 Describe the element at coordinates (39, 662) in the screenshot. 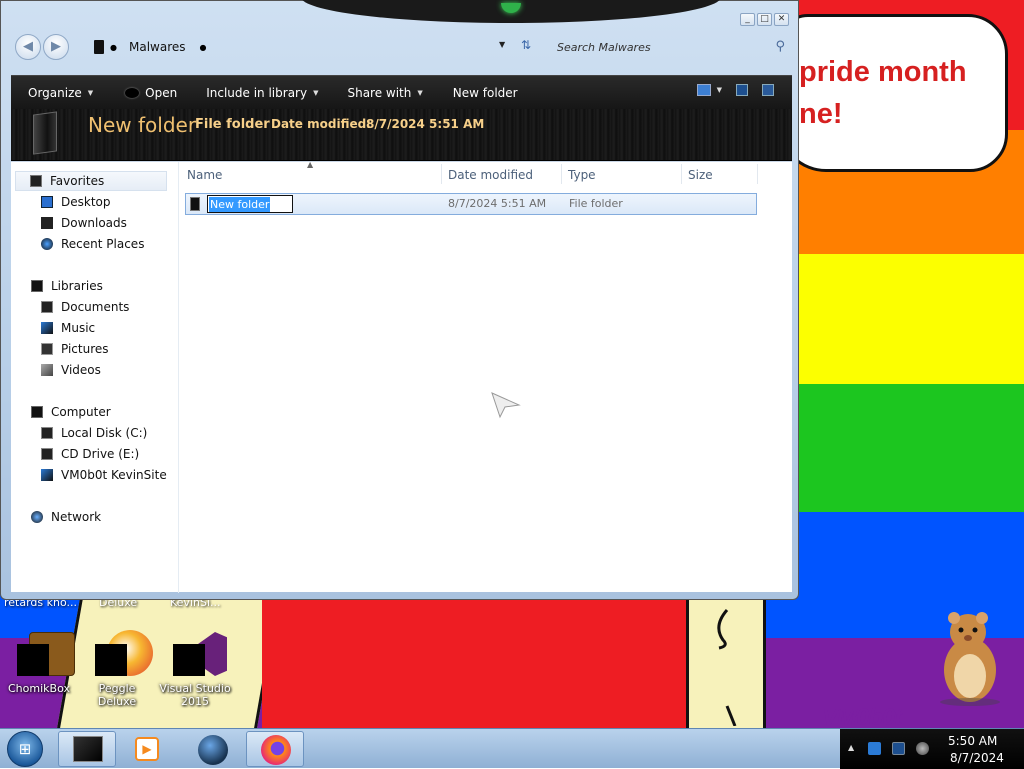

I see `desktop-icon-chomikbox: ChomikBox` at that location.